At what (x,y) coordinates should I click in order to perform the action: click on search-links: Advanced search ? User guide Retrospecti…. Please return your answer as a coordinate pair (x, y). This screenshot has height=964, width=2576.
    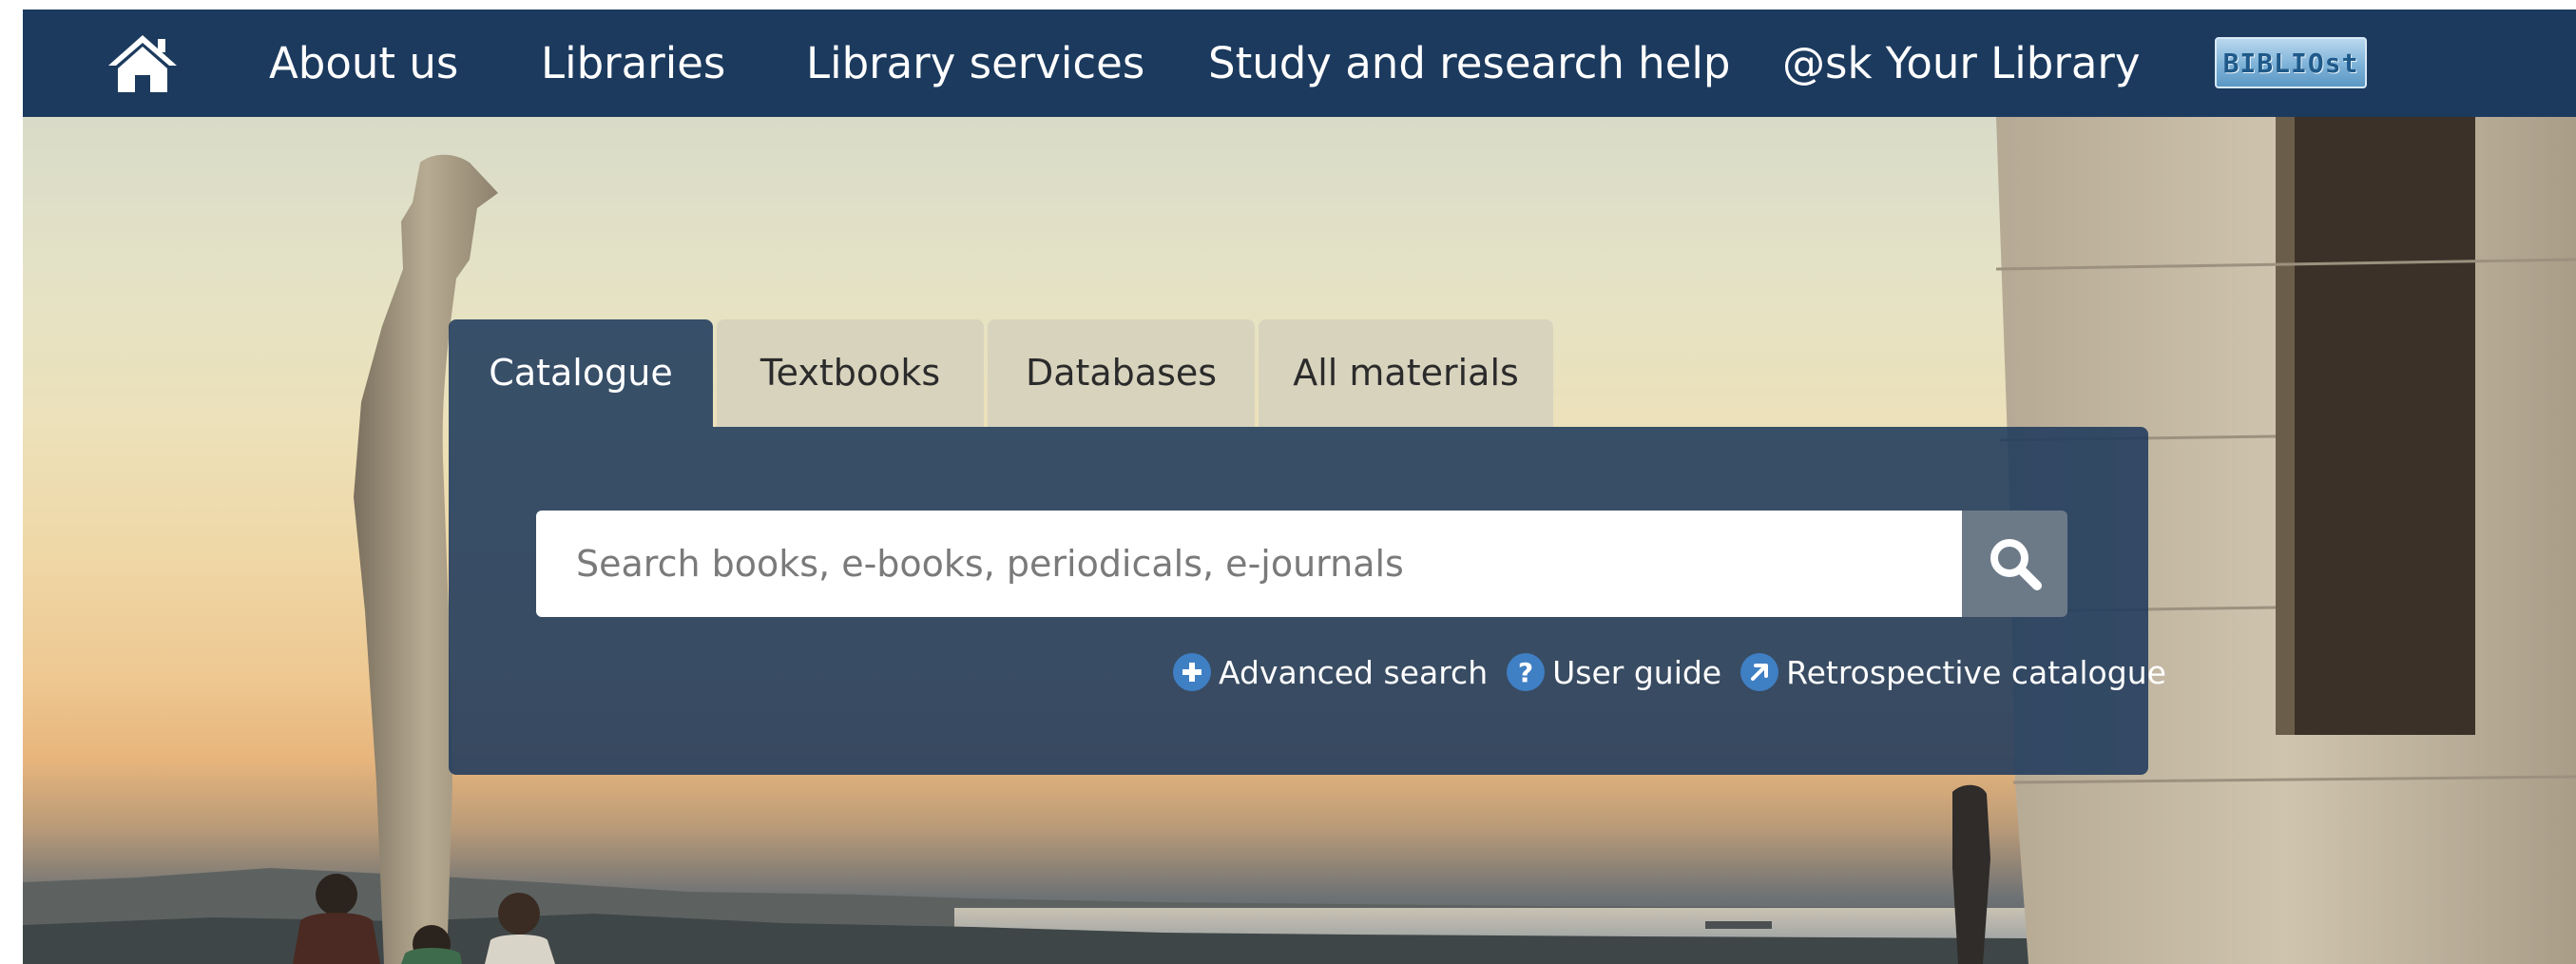
    Looking at the image, I should click on (1679, 672).